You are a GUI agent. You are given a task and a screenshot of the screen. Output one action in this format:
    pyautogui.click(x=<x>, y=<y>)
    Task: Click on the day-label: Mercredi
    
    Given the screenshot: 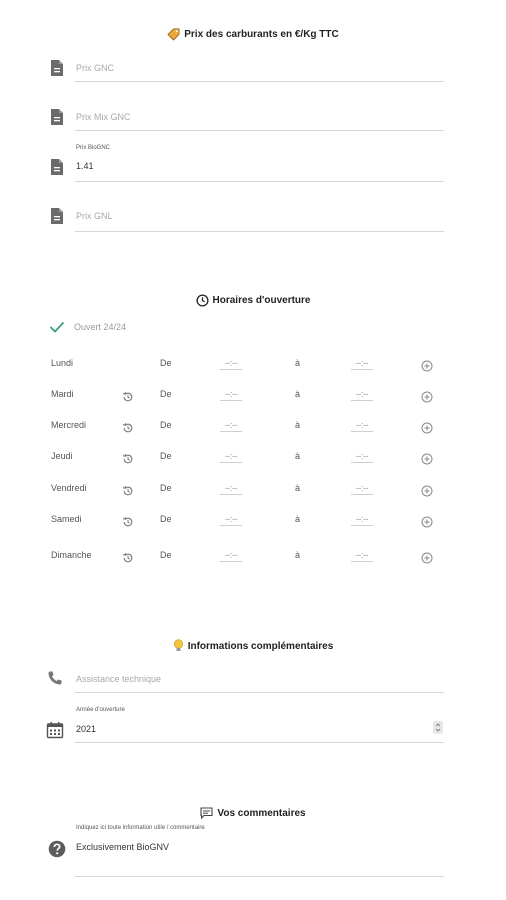 What is the action you would take?
    pyautogui.click(x=69, y=425)
    